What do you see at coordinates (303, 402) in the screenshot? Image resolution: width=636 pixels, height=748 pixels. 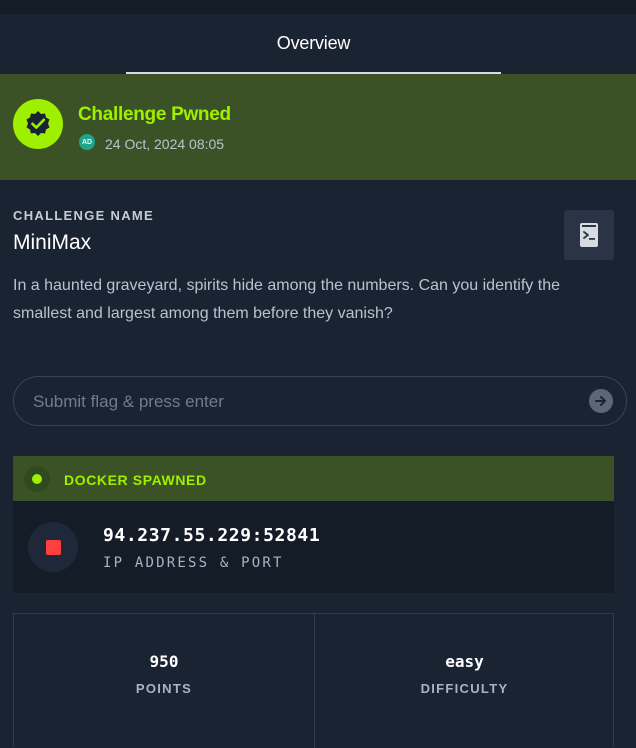 I see `flag-input` at bounding box center [303, 402].